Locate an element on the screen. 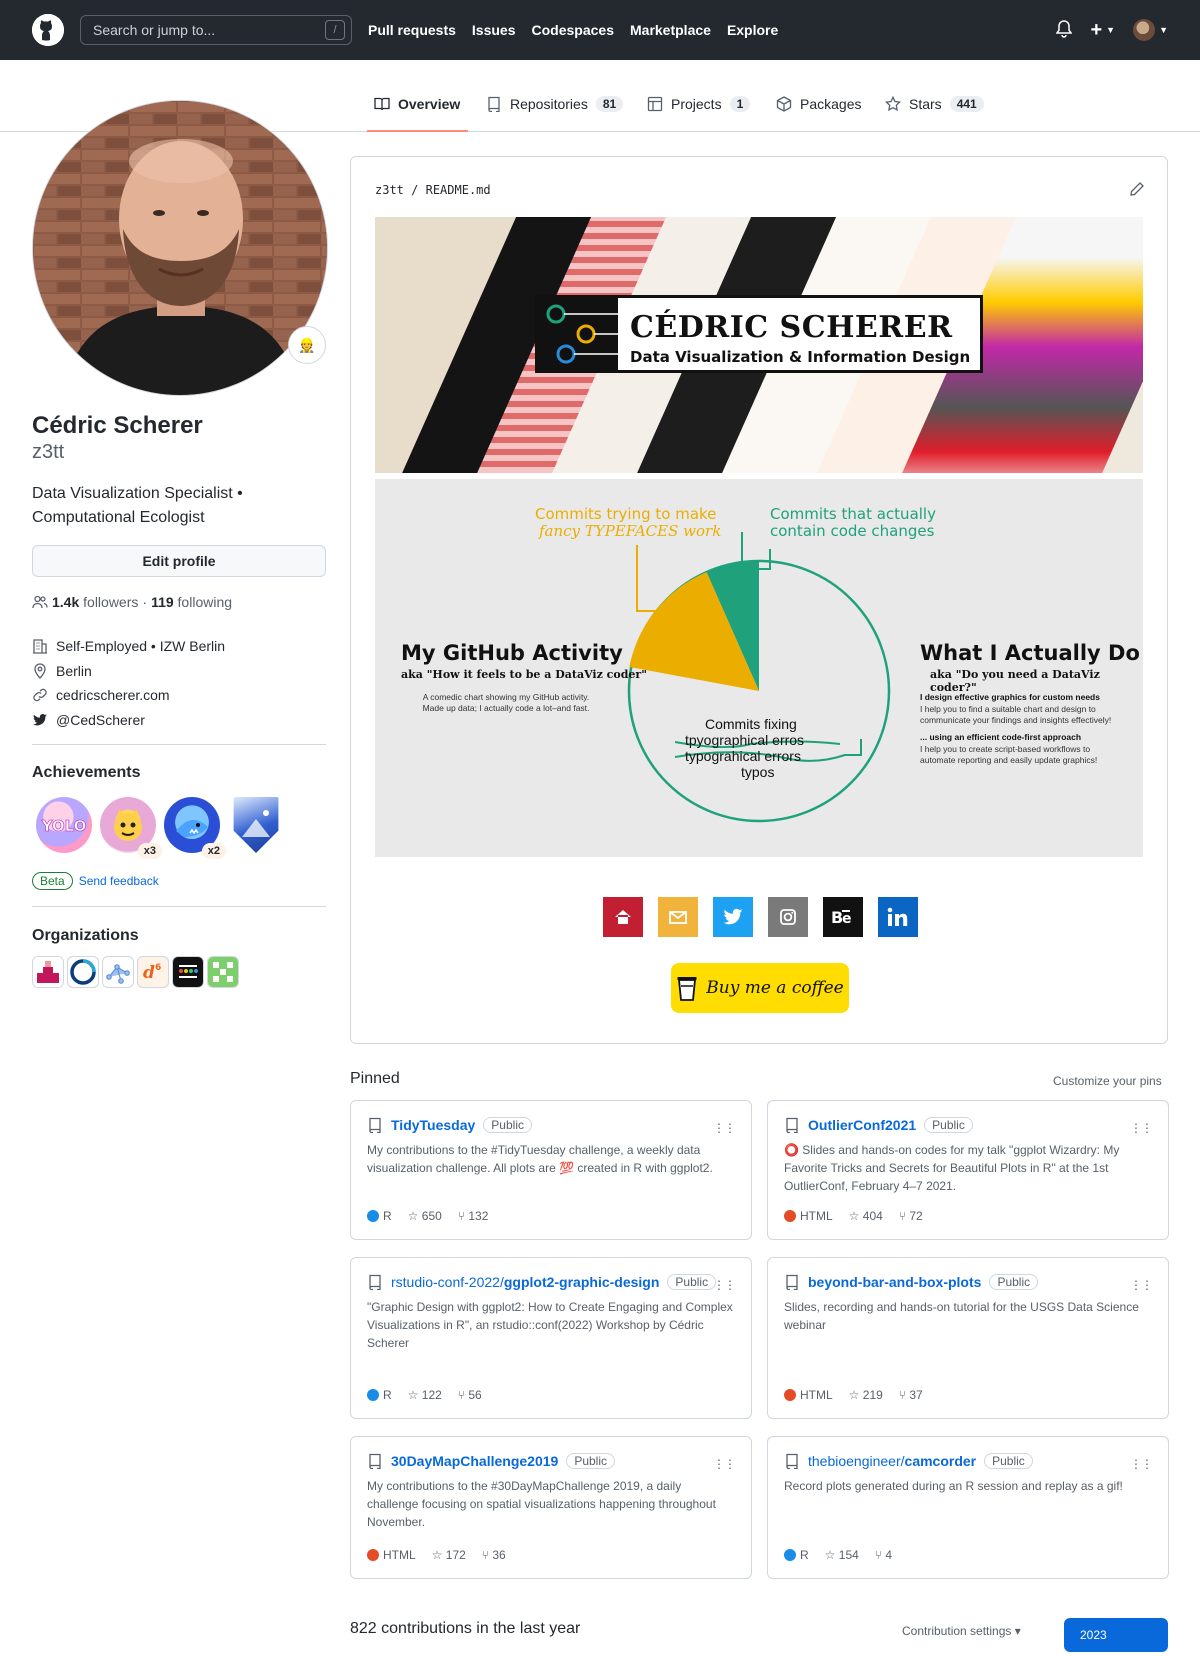 Image resolution: width=1200 pixels, height=1656 pixels. repo-stars-link: ☆ 219 is located at coordinates (866, 1395).